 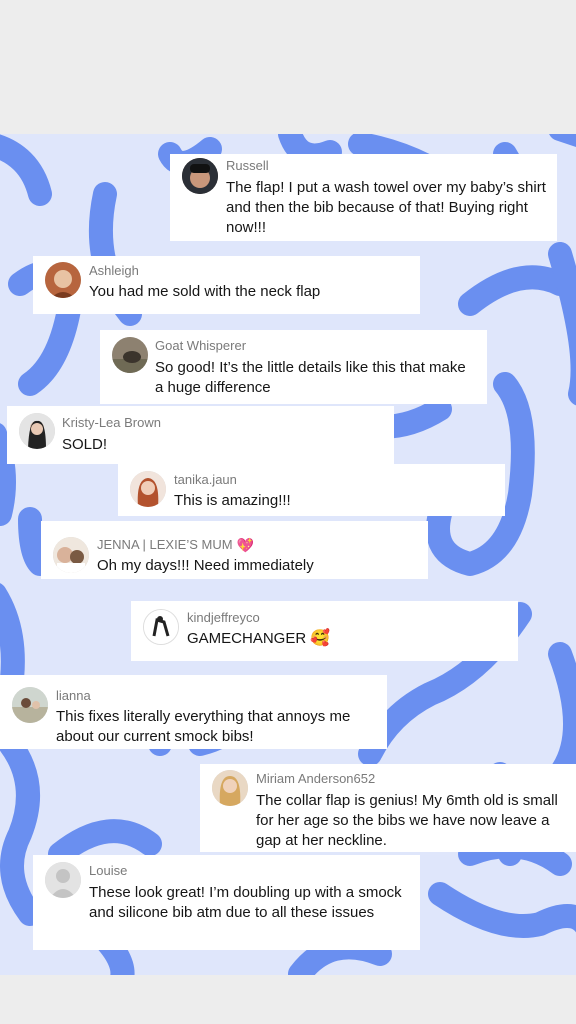 I want to click on smiling-hearts-emoji-icon: 🥰, so click(x=320, y=639).